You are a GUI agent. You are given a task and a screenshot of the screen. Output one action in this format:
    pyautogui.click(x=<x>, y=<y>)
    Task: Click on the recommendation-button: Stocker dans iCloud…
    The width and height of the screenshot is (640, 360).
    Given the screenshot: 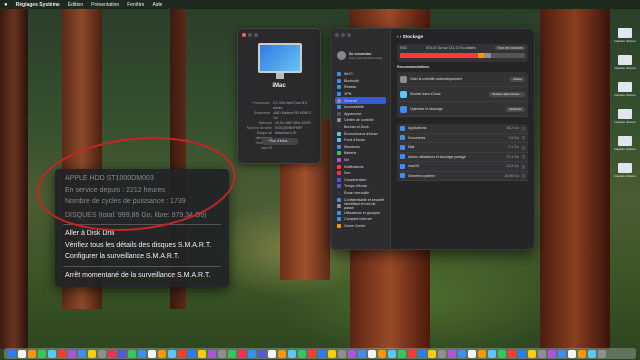 What is the action you would take?
    pyautogui.click(x=507, y=94)
    